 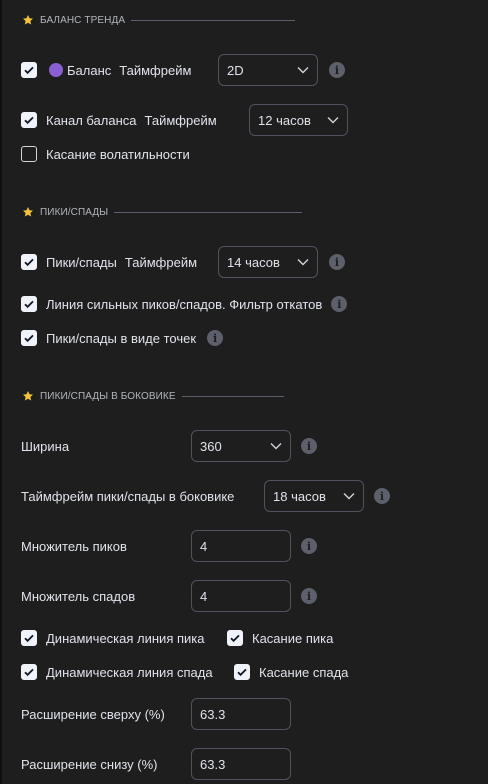 I want to click on volatility-touch-label: Касание волатильности, so click(x=118, y=154).